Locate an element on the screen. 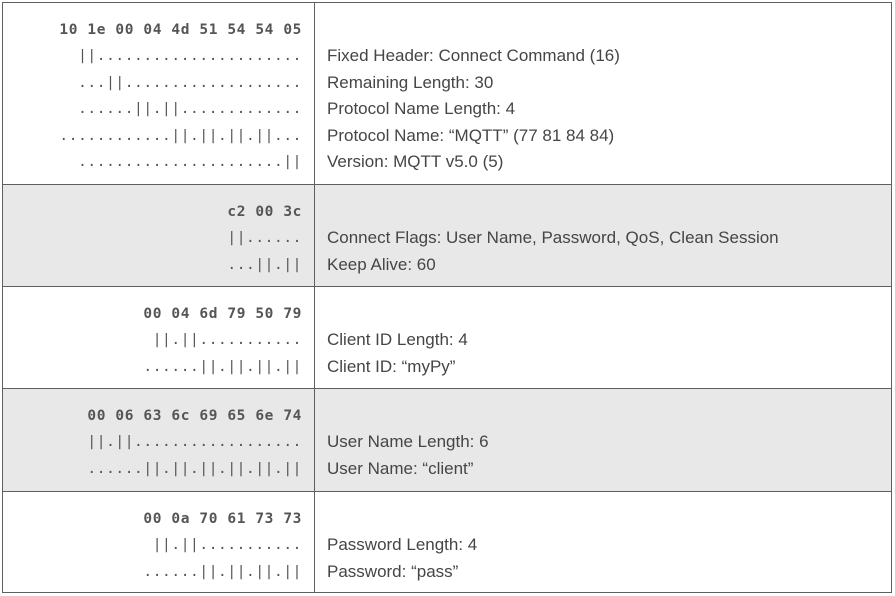 The width and height of the screenshot is (895, 596). field-description: Fixed Header: Connect Command (16) is located at coordinates (473, 55).